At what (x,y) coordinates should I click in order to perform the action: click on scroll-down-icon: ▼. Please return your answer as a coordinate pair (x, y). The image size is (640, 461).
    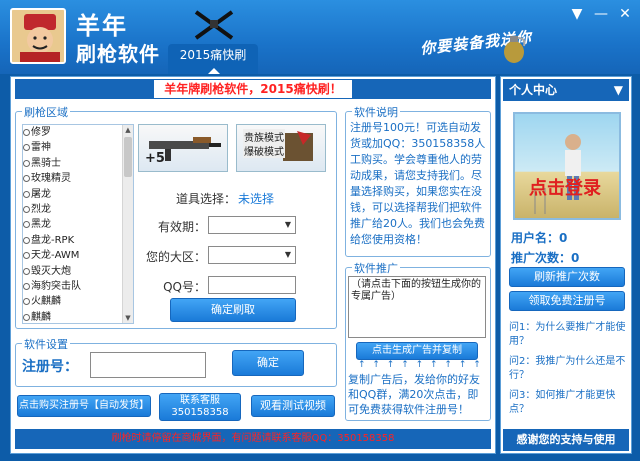
    Looking at the image, I should click on (128, 318).